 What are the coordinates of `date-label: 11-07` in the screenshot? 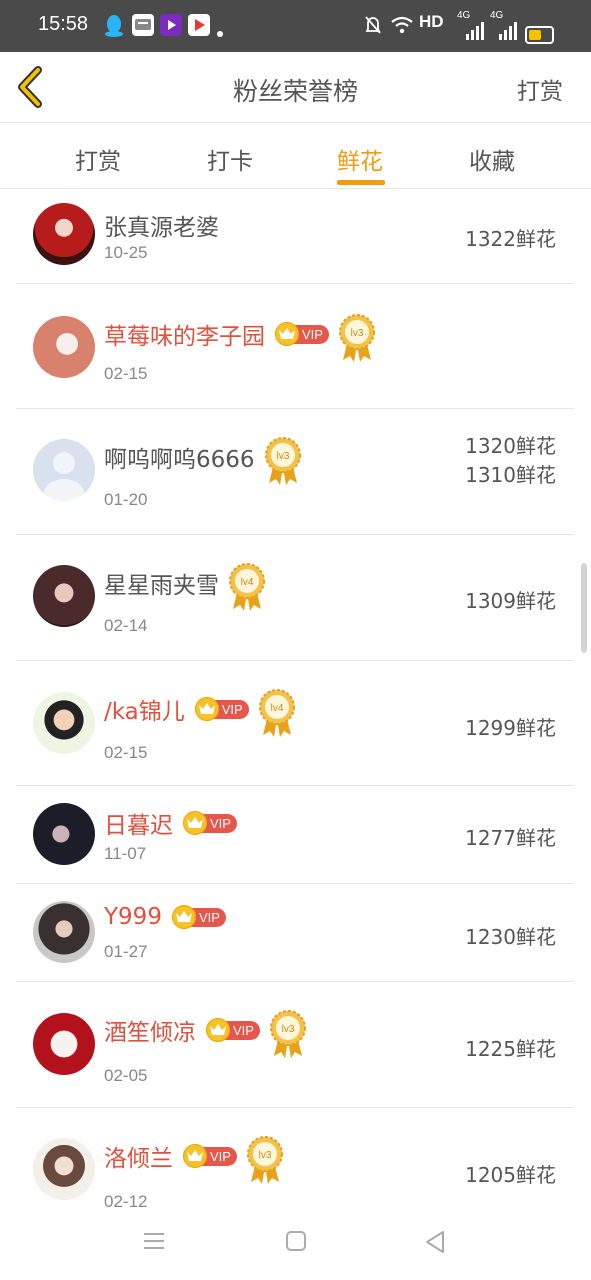 It's located at (125, 853).